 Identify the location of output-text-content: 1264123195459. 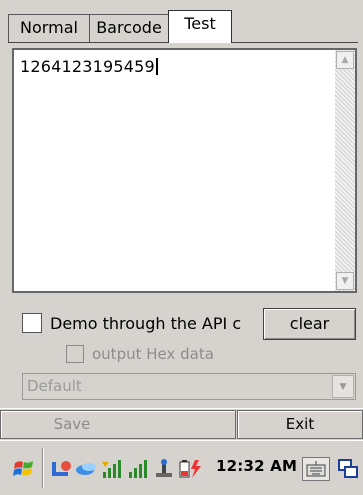
(89, 67).